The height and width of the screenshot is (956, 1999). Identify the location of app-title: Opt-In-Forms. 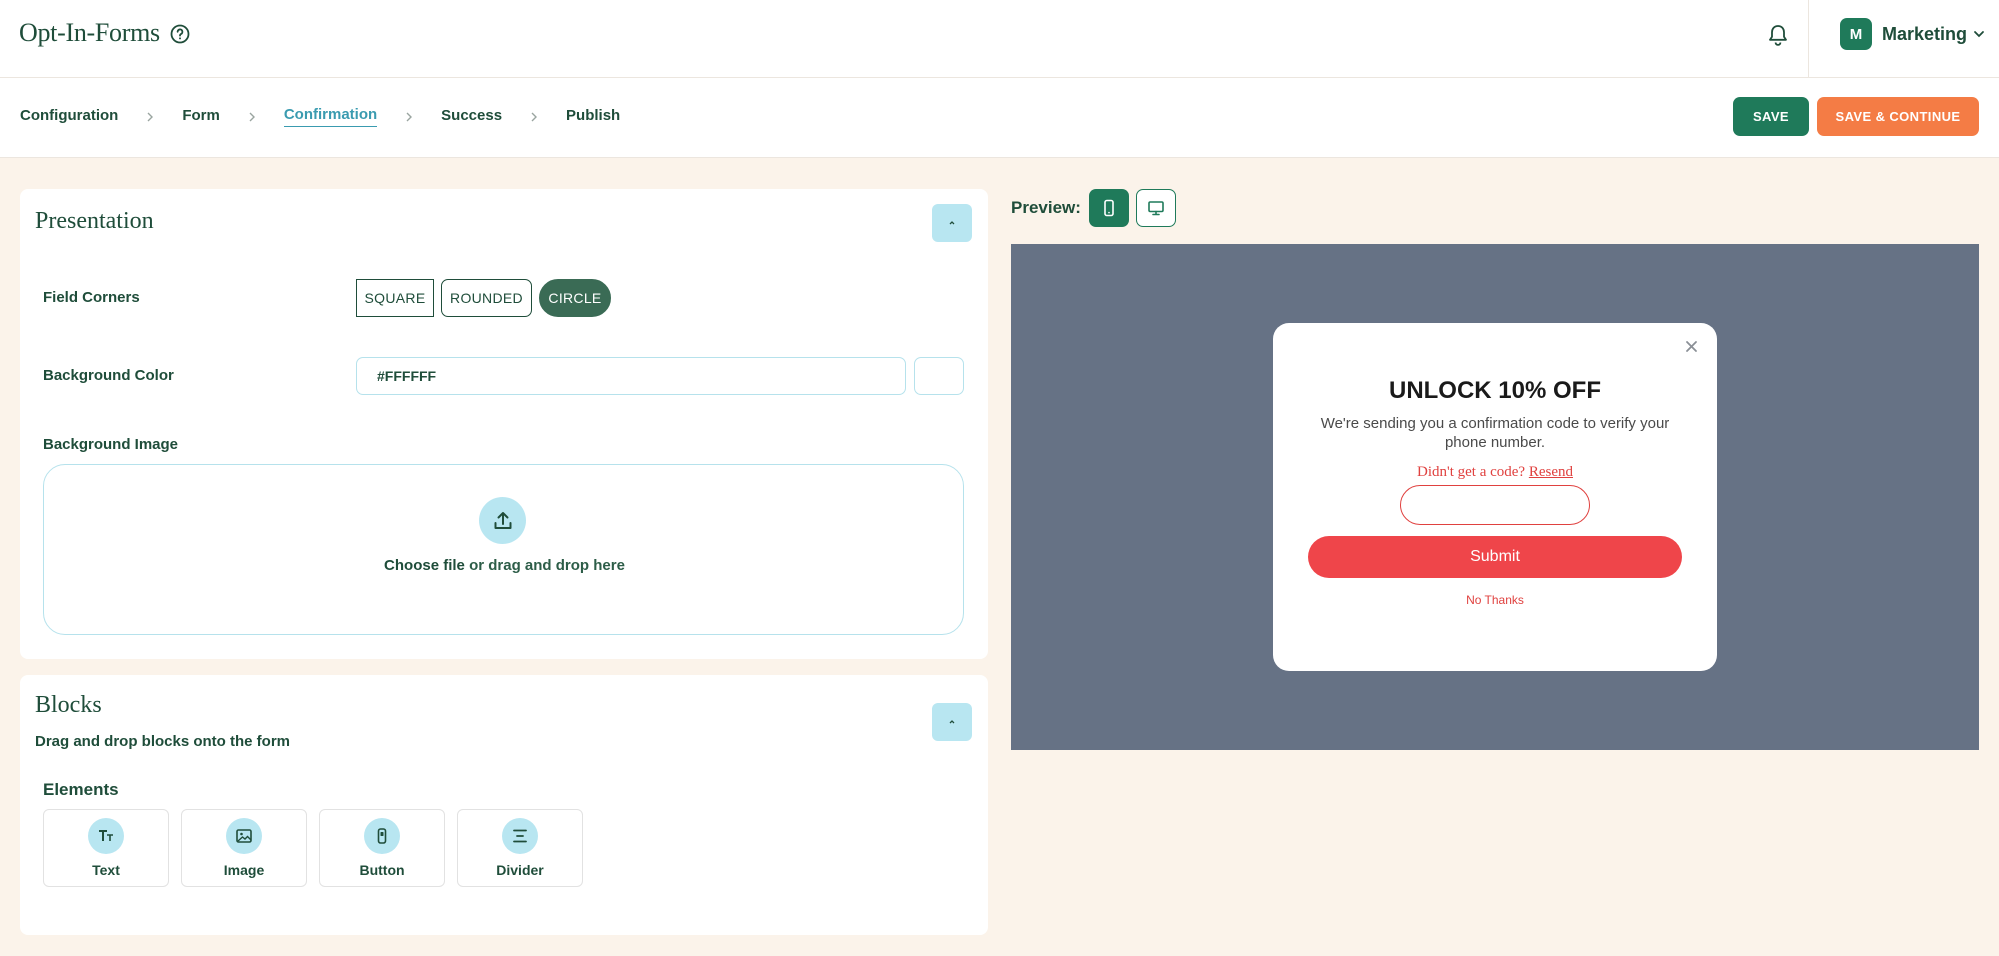
(89, 32).